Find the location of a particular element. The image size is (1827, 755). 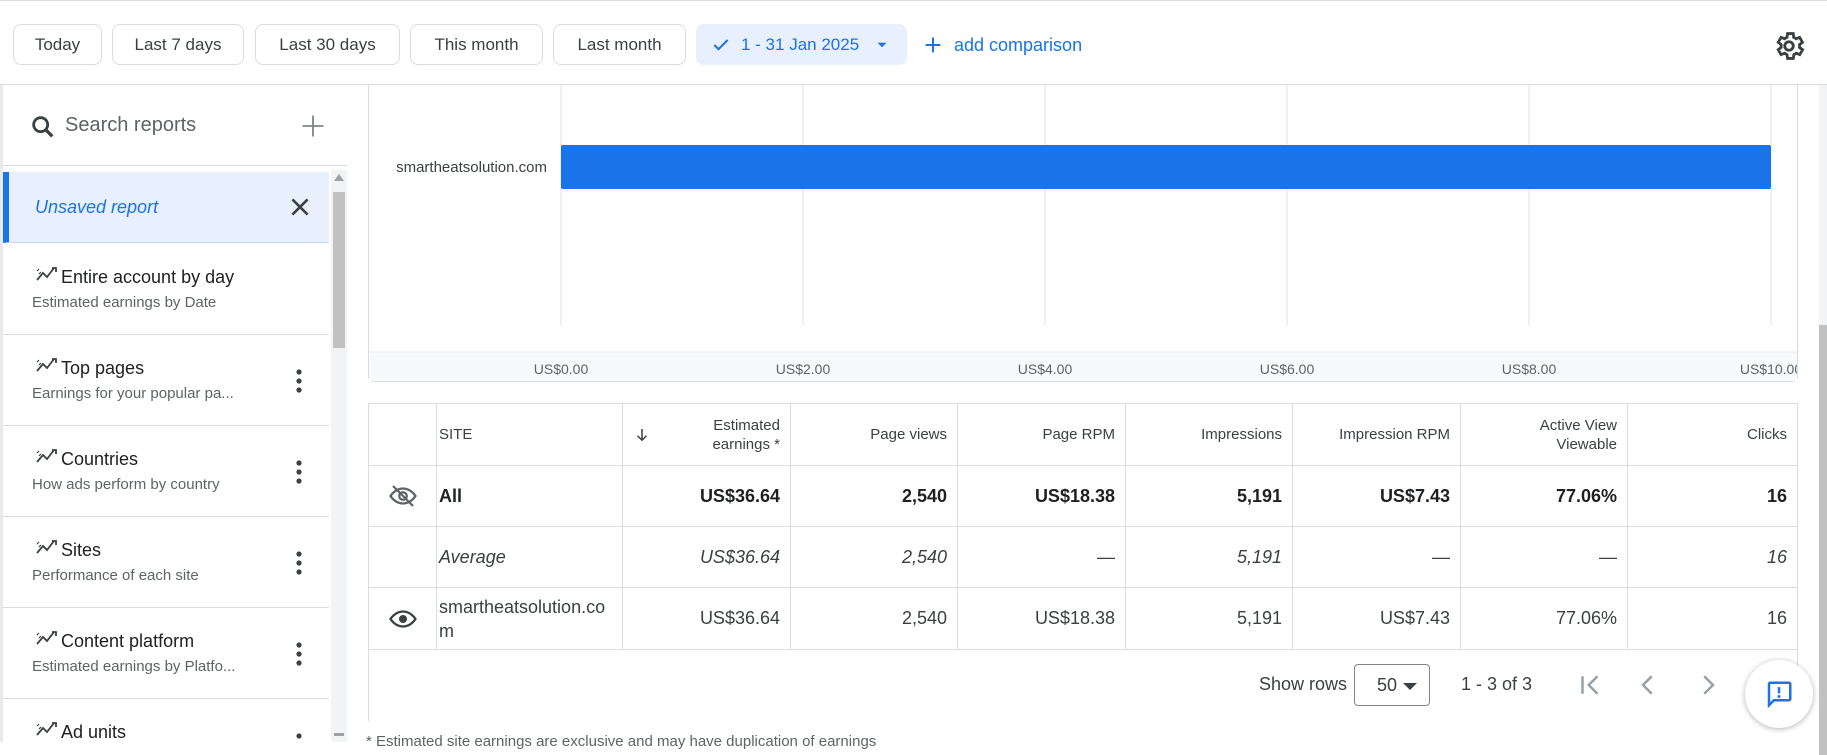

next-page-icon is located at coordinates (1708, 685).